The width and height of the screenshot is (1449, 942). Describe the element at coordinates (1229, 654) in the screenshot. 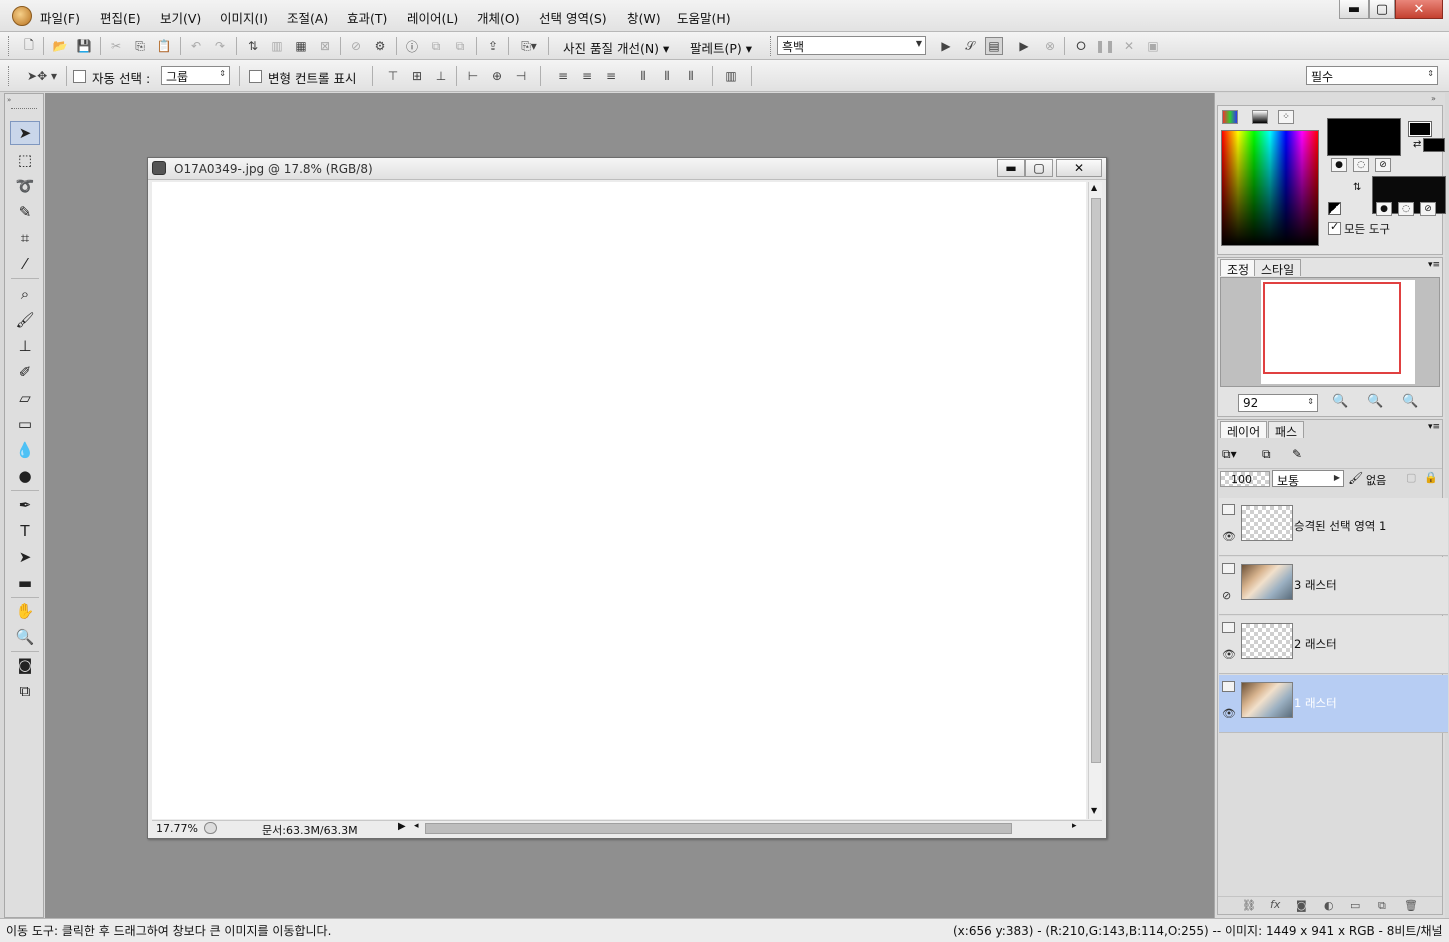

I see `eye-icon: 👁` at that location.